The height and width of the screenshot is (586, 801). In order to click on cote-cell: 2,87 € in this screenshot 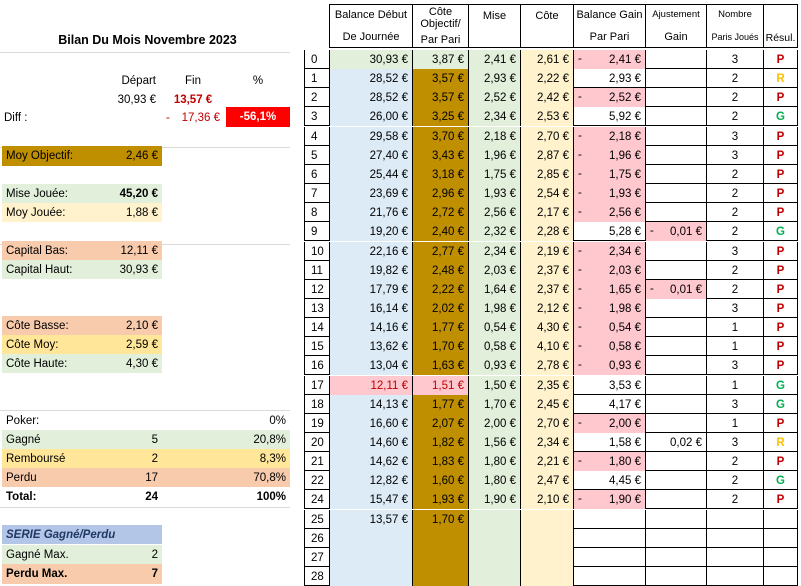, I will do `click(547, 155)`.